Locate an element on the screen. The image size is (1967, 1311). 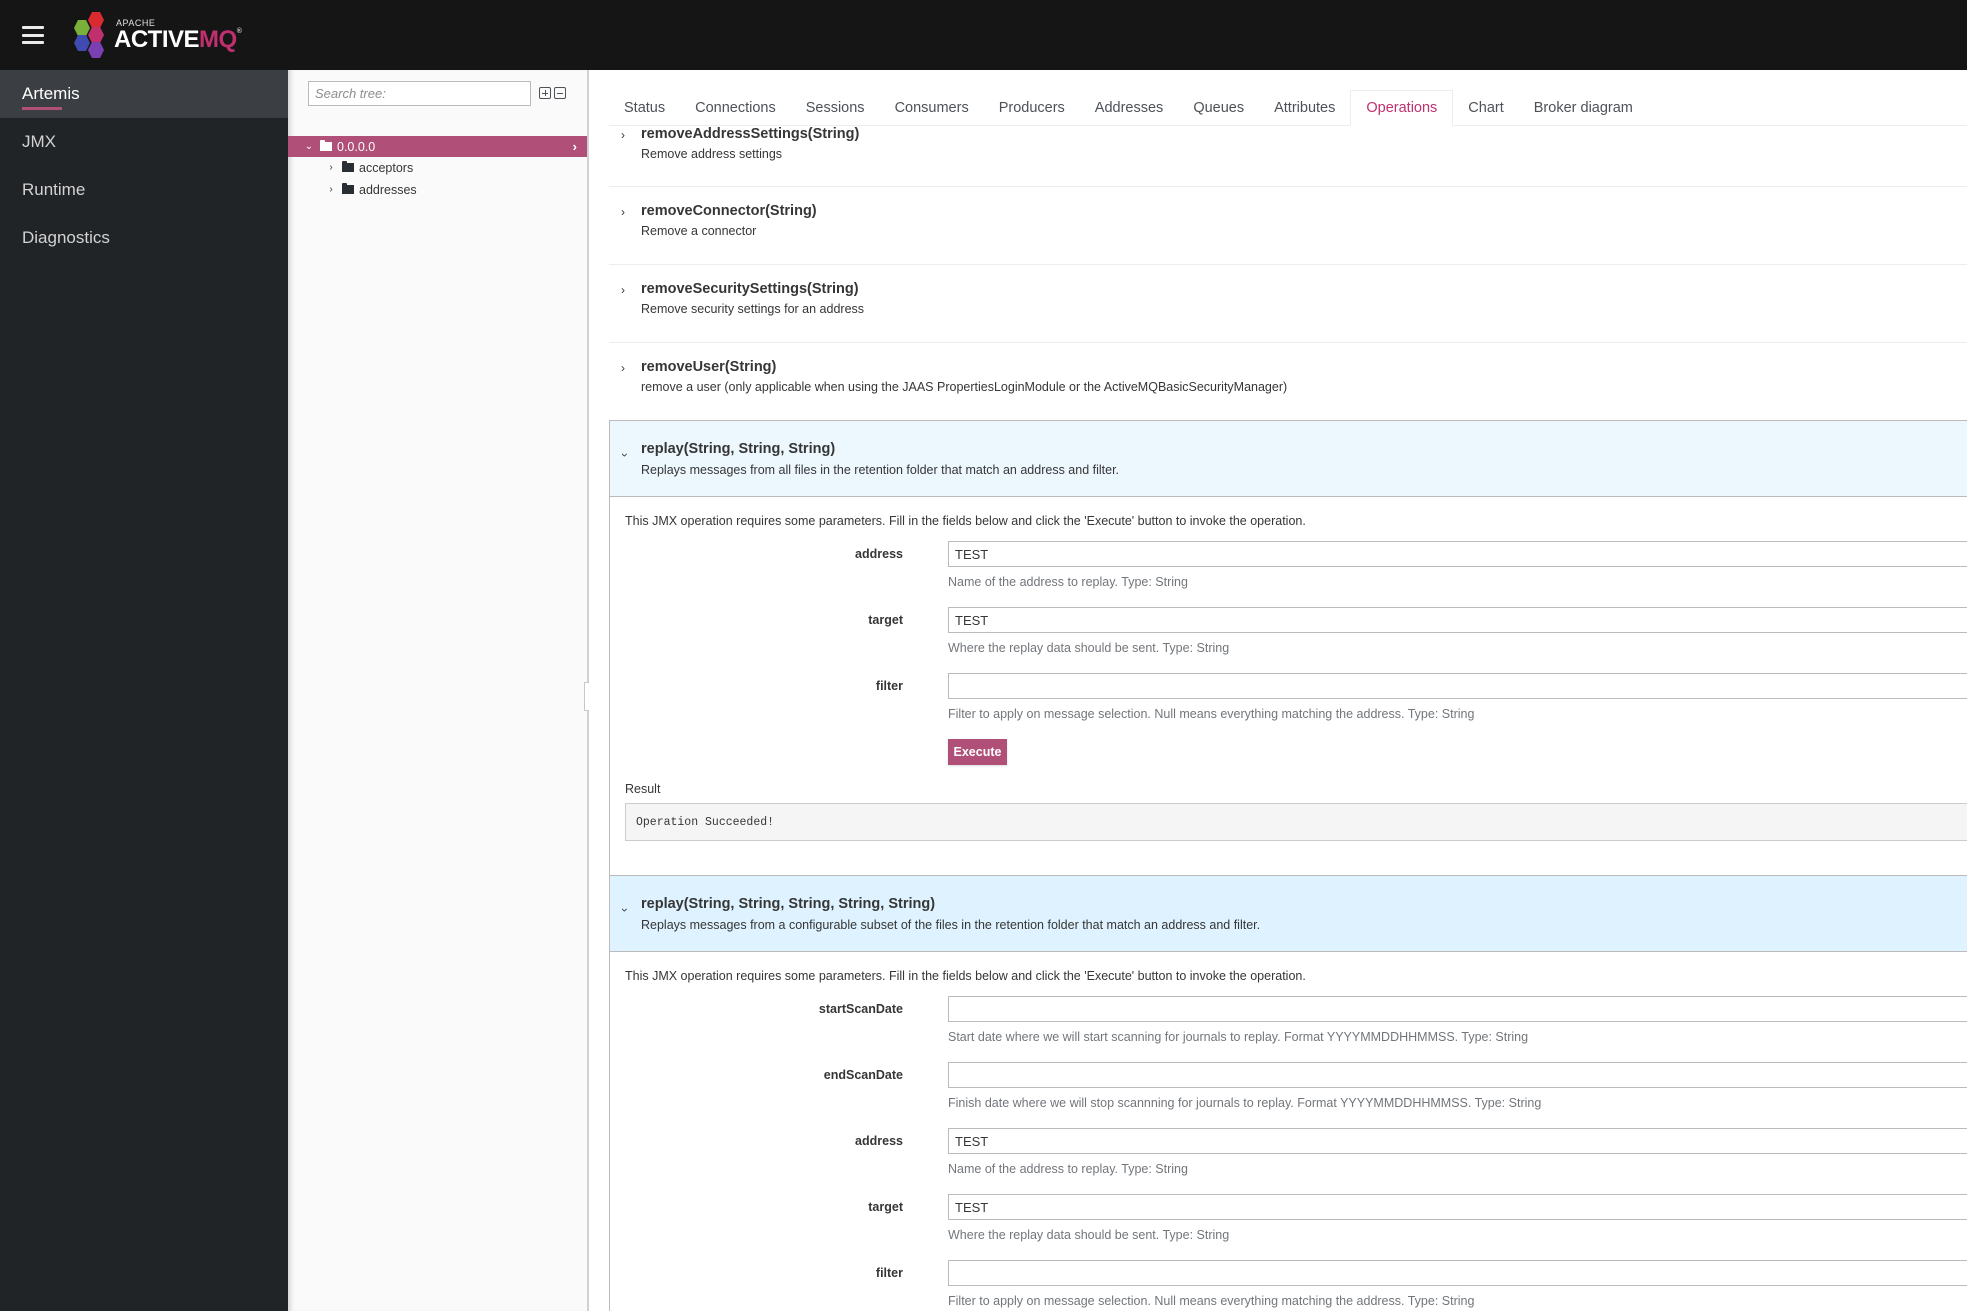
brand-active: ACTIVE is located at coordinates (157, 39).